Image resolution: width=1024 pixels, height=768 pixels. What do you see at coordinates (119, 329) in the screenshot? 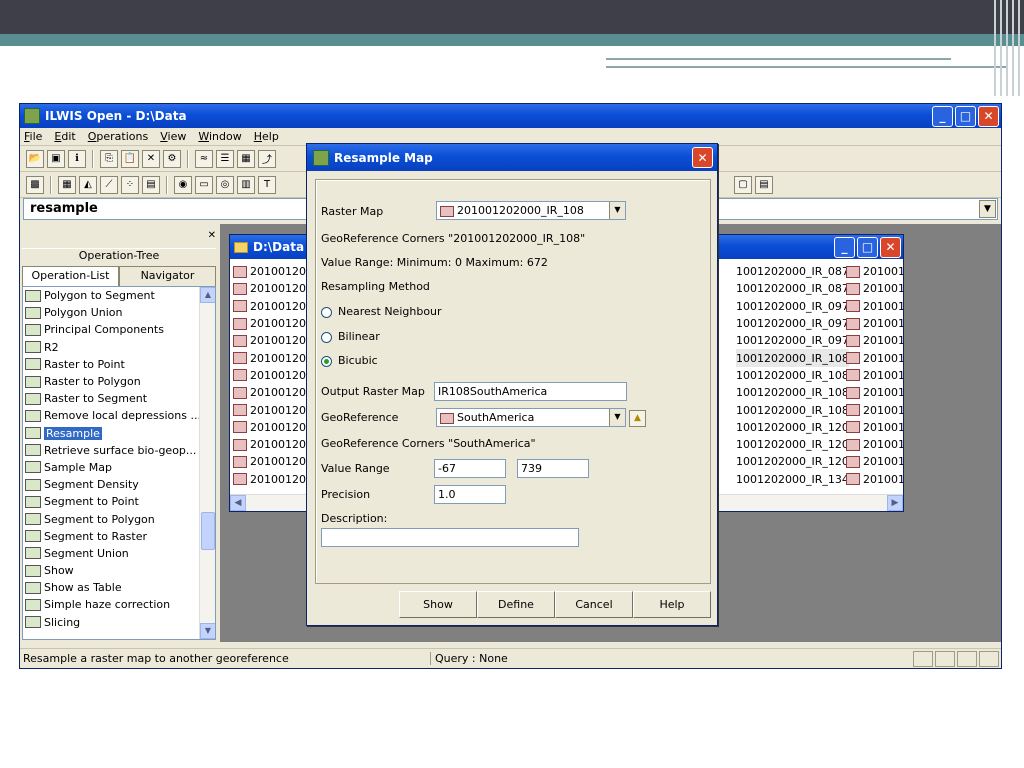
I see `operation-list-item: Principal Components` at bounding box center [119, 329].